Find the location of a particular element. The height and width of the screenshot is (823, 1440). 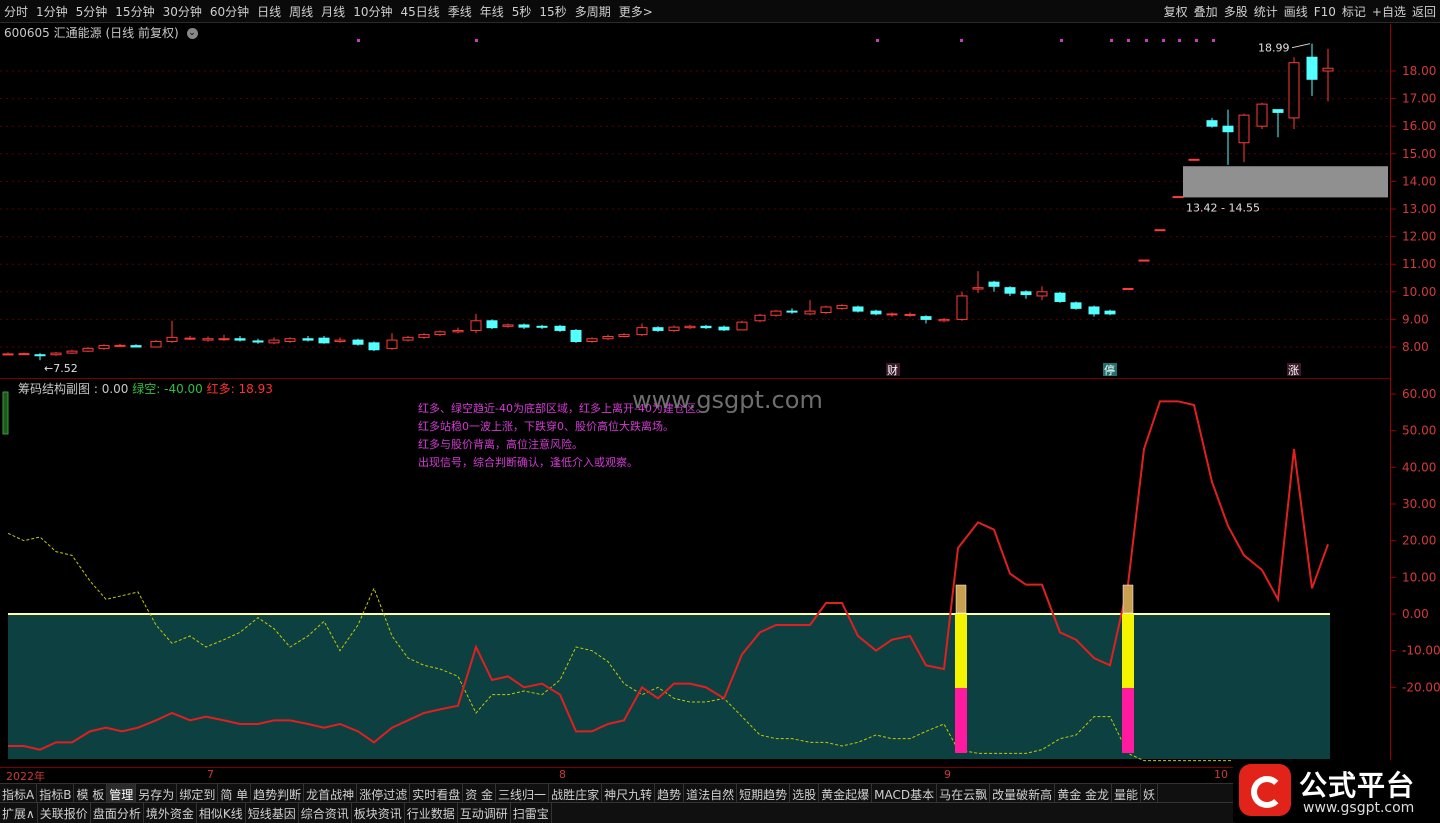

price-tick-label: 12.00 is located at coordinates (1419, 237).